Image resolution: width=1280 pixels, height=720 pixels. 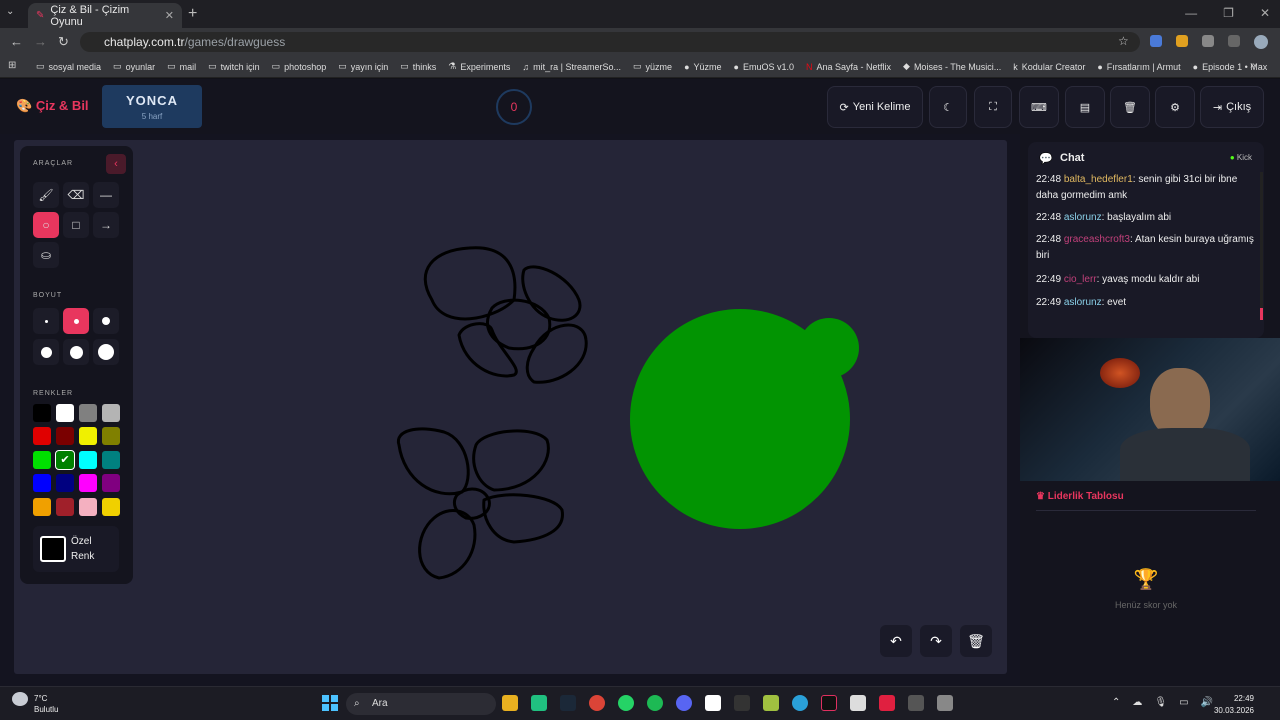 What do you see at coordinates (896, 641) in the screenshot?
I see `undo-button: ↶` at bounding box center [896, 641].